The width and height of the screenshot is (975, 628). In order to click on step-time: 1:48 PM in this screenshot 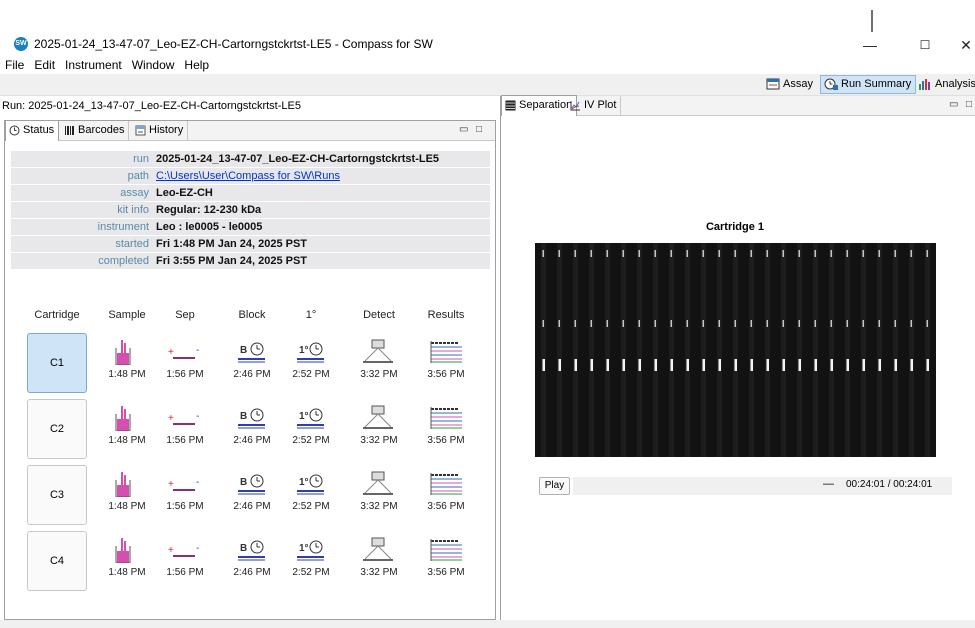, I will do `click(127, 440)`.